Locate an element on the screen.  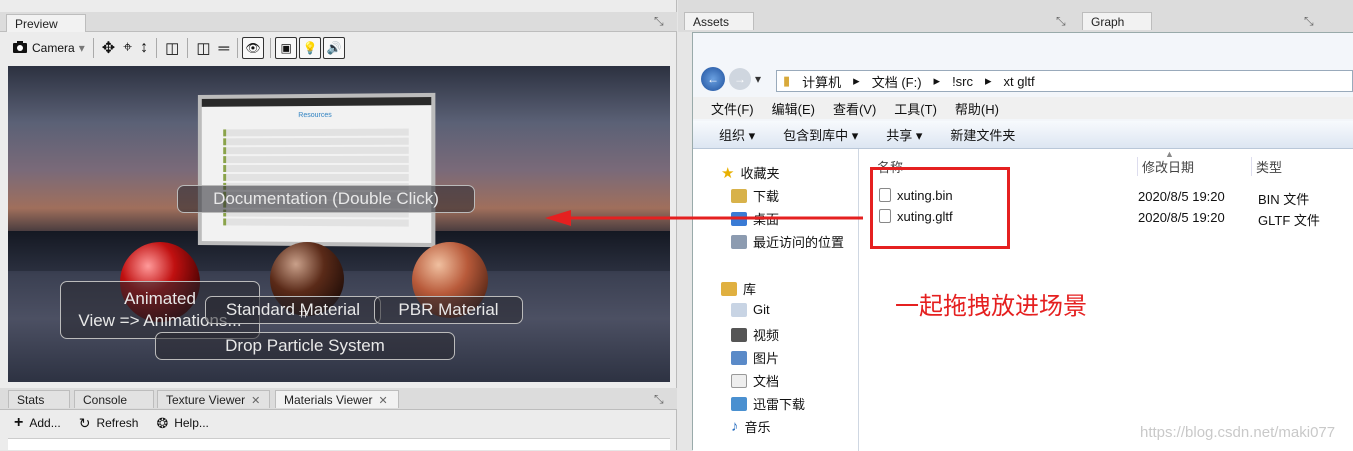
preview-toolbar: Camera ▾ ✥ ⌖ ↕ ◫ ◫ ═ 👁 ▣ 💡 🔊 is located at coordinates (177, 48).